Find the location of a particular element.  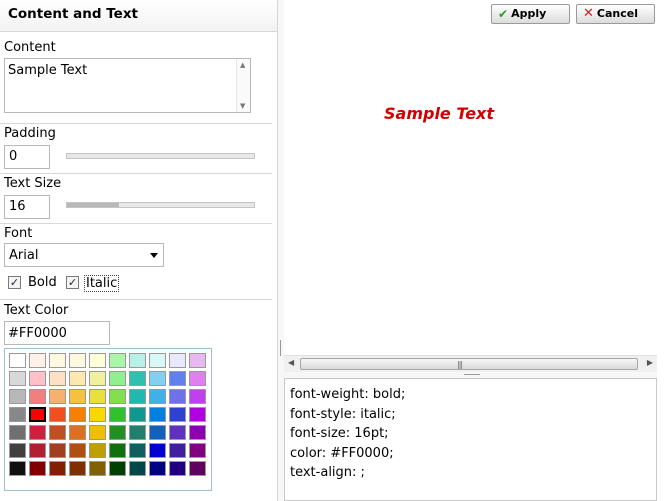

scroll-right-icon: ▶ is located at coordinates (650, 362).